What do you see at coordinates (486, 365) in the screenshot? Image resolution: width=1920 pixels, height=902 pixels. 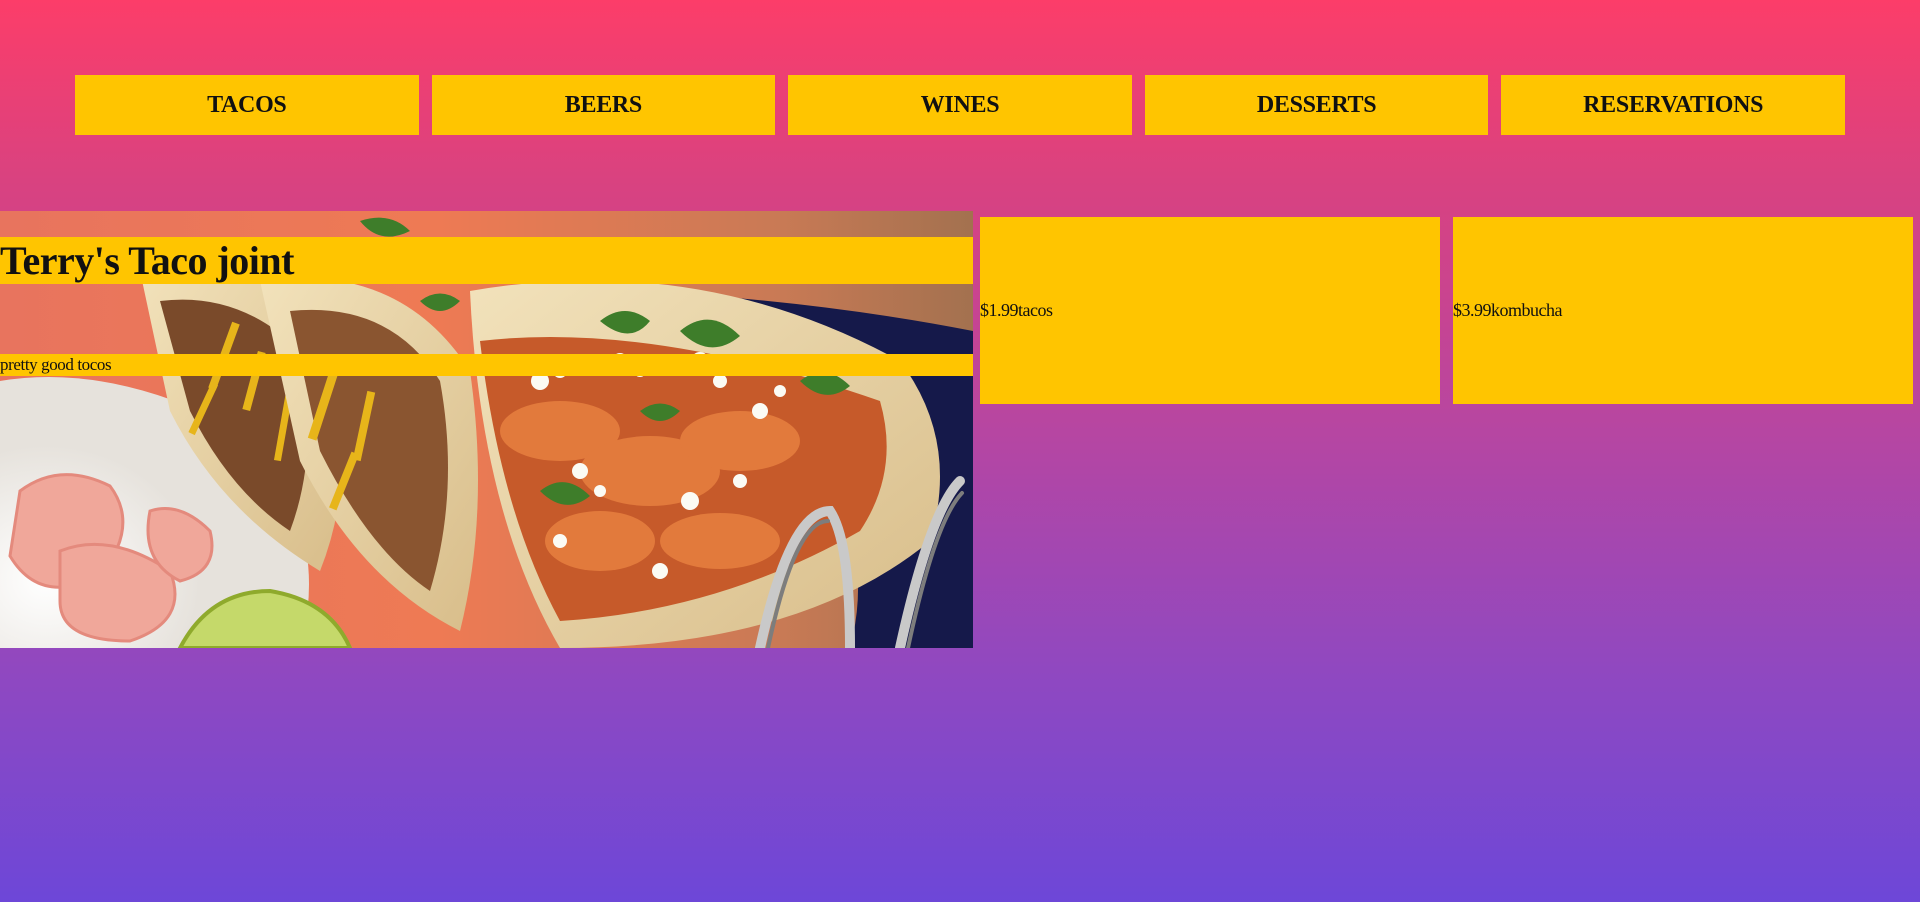 I see `tagline: pretty good tocos` at bounding box center [486, 365].